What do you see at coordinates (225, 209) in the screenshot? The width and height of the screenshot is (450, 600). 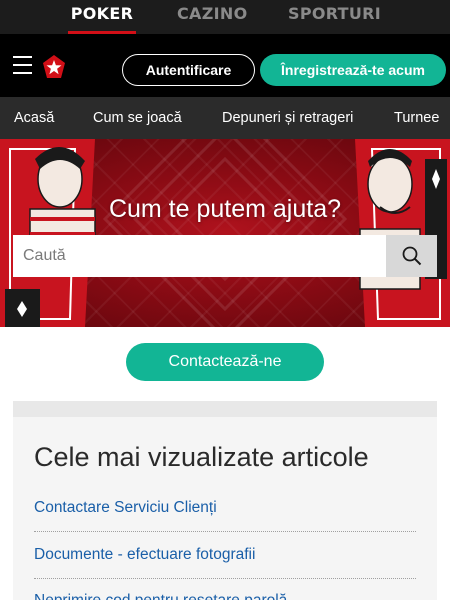 I see `hero-title: Cum te putem ajuta?` at bounding box center [225, 209].